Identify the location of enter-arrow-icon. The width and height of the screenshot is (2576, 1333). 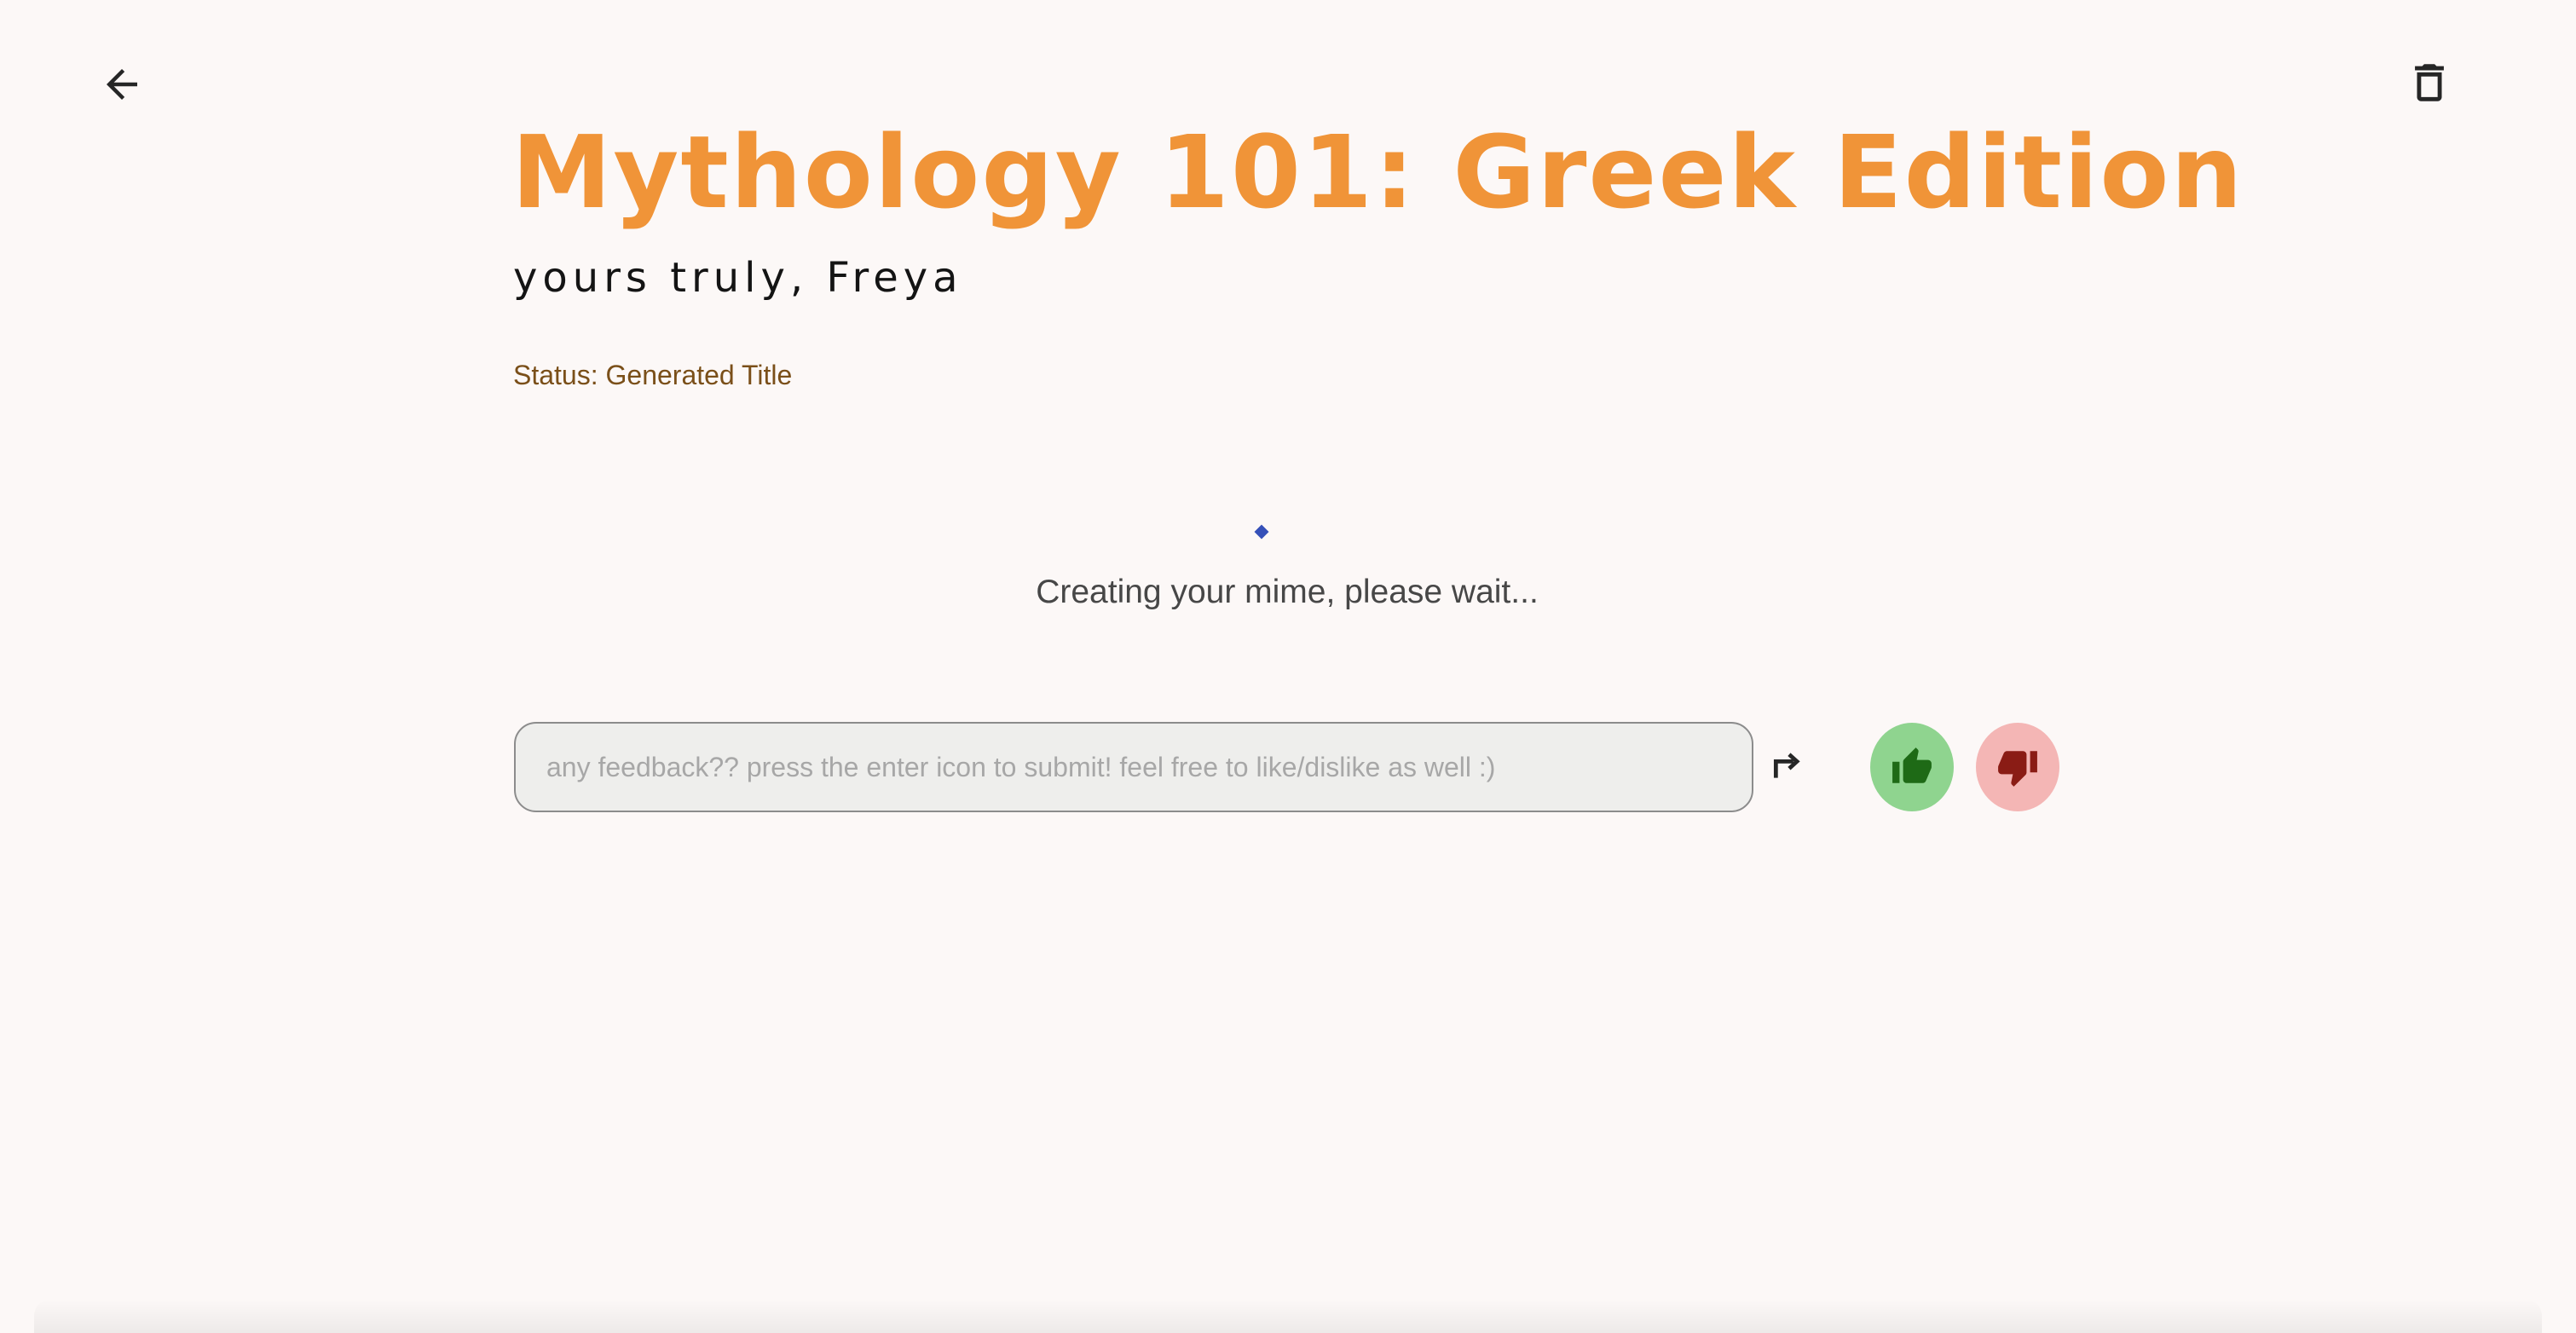
(1786, 765).